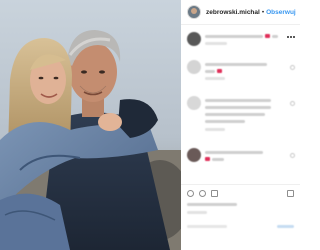 This screenshot has width=320, height=250. Describe the element at coordinates (285, 226) in the screenshot. I see `publish-button` at that location.